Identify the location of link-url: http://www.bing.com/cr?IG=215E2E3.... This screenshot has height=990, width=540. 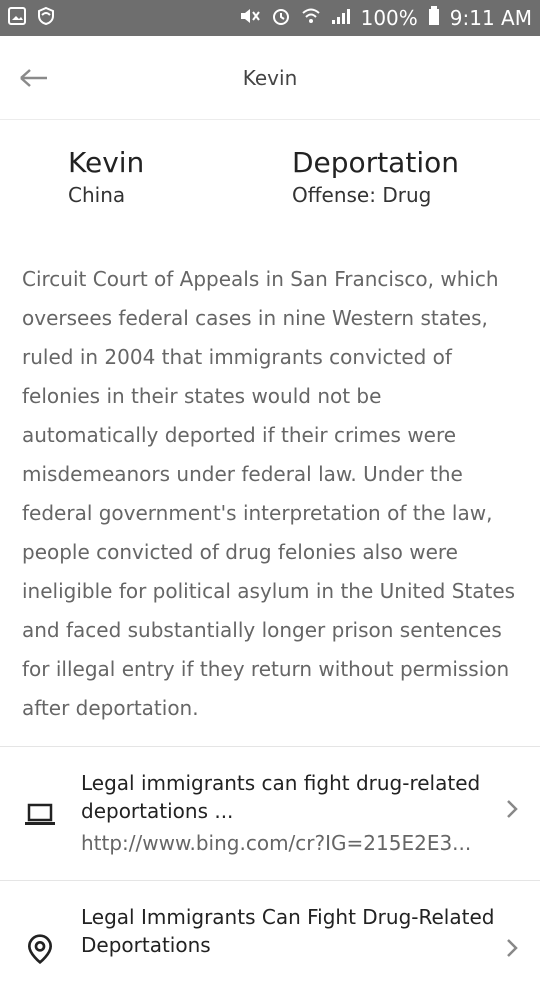
(276, 843).